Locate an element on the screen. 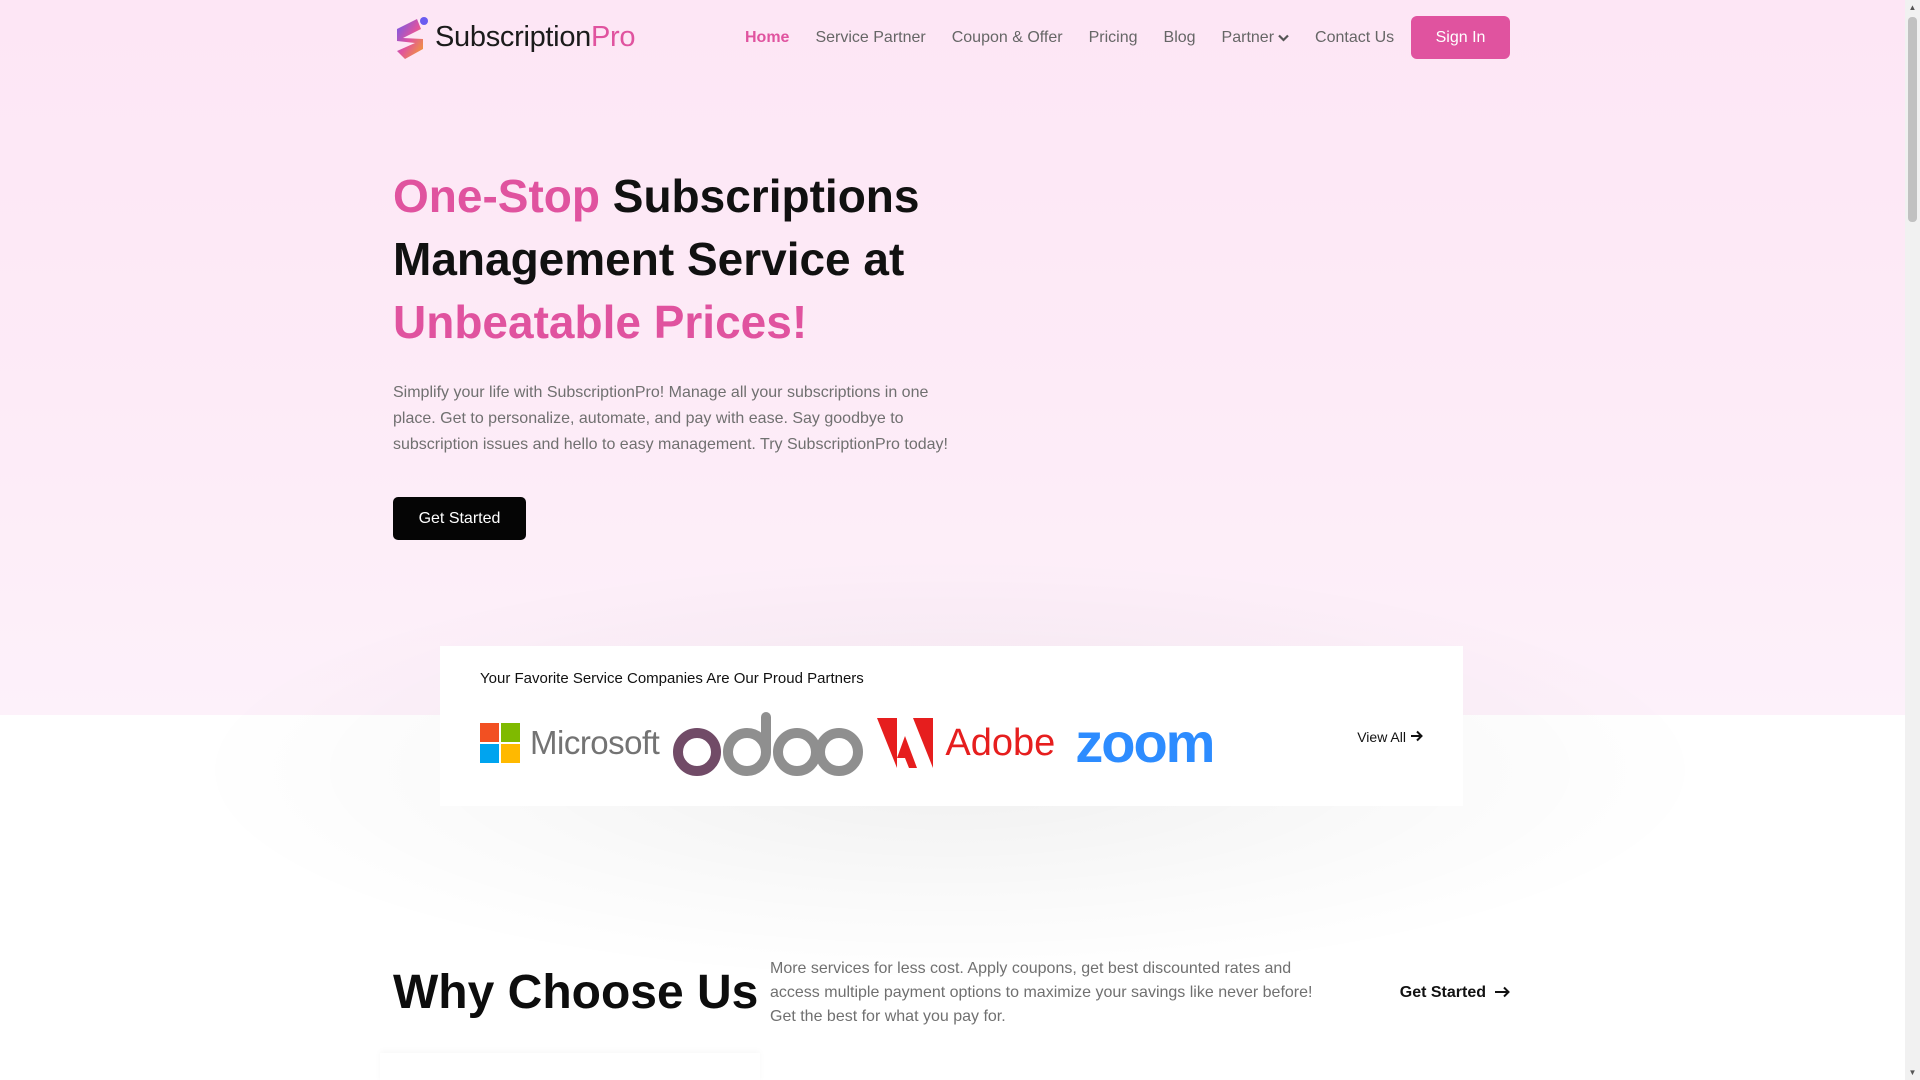  subscriptionpro-logo-icon is located at coordinates (412, 37).